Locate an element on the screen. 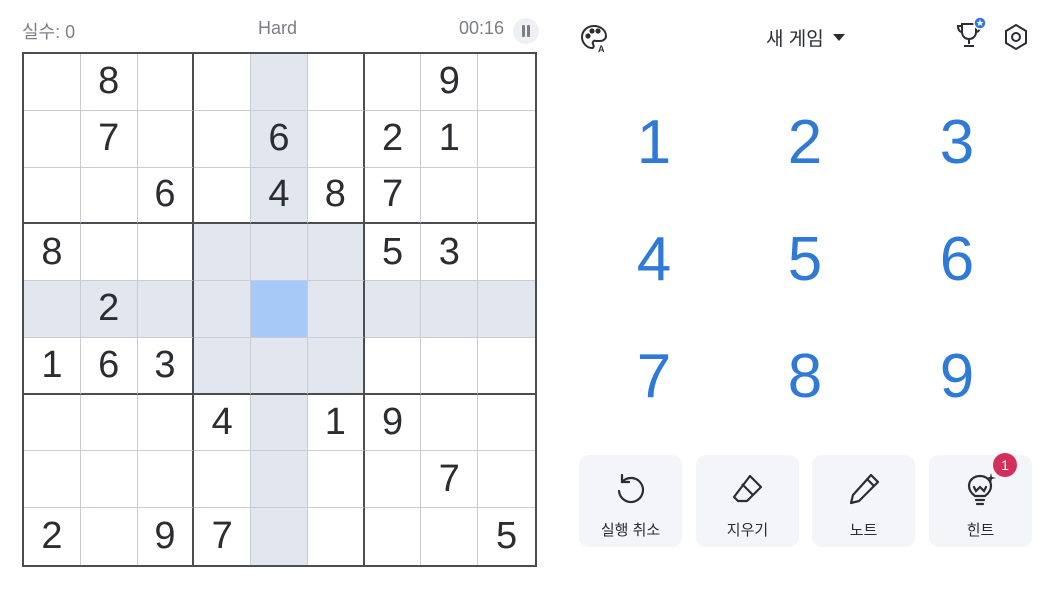 Image resolution: width=1052 pixels, height=592 pixels. numpad-button: 7 is located at coordinates (654, 376).